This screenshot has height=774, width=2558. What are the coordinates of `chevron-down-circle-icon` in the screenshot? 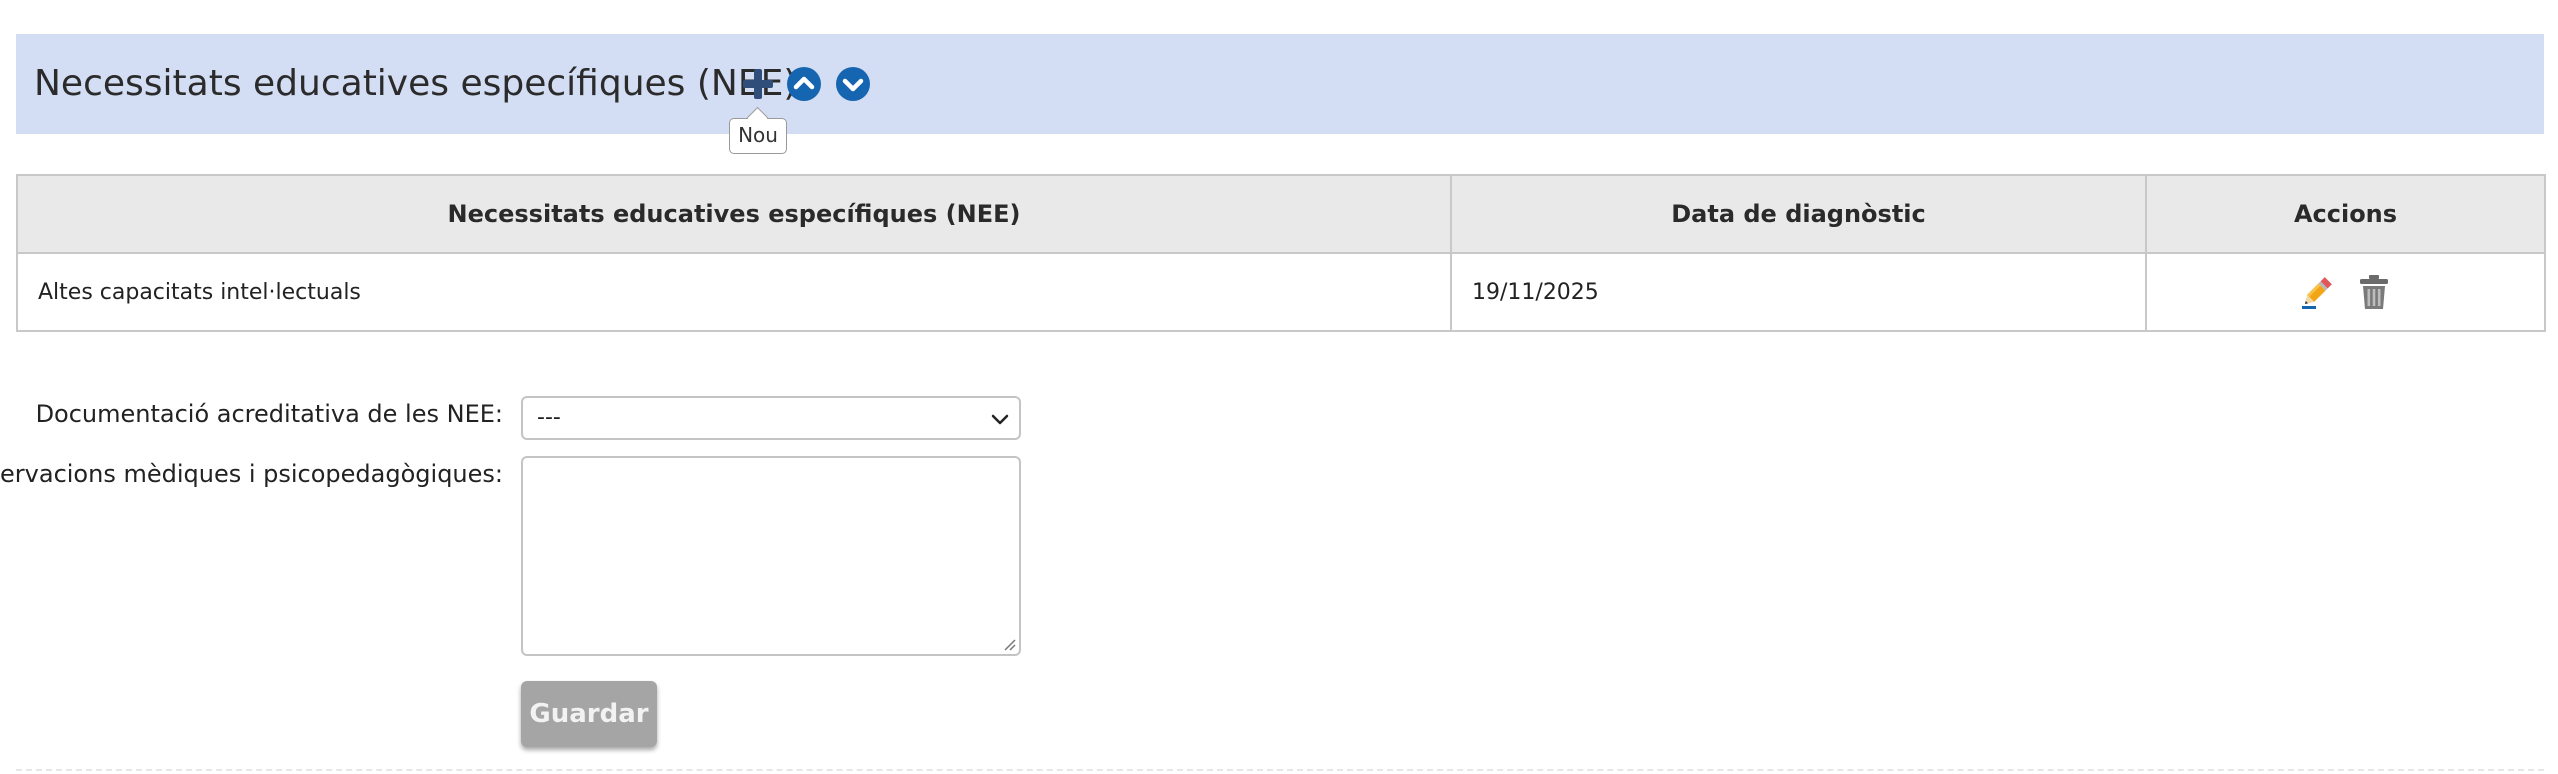 It's located at (853, 84).